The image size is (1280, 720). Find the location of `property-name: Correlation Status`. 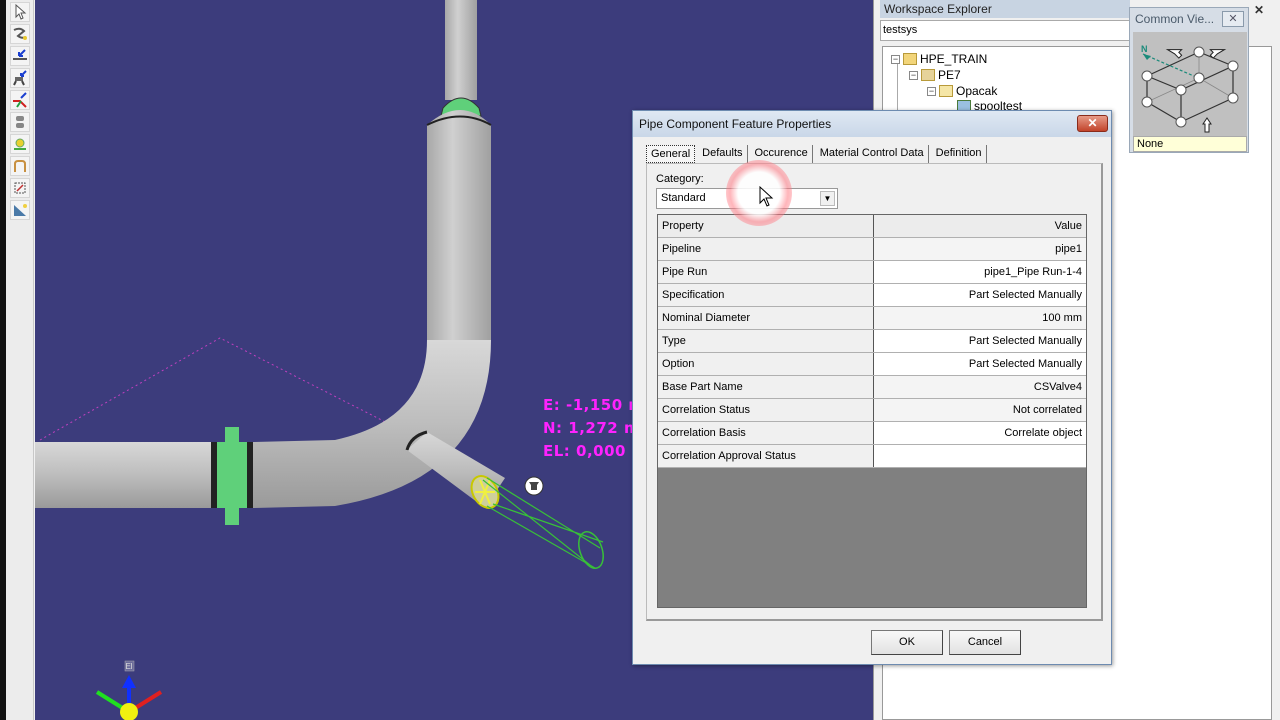

property-name: Correlation Status is located at coordinates (766, 410).